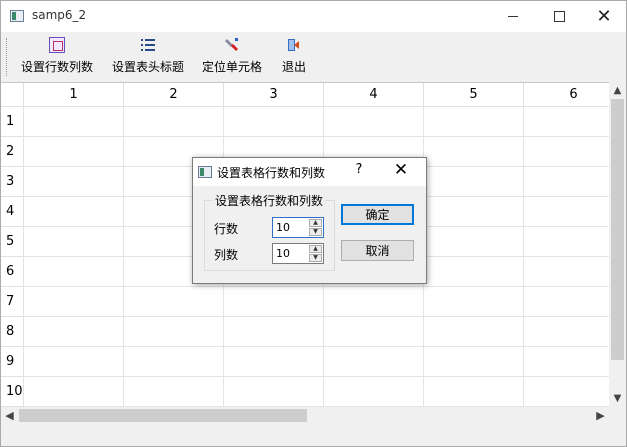 The width and height of the screenshot is (627, 447). What do you see at coordinates (293, 67) in the screenshot?
I see `exit-label: 退出` at bounding box center [293, 67].